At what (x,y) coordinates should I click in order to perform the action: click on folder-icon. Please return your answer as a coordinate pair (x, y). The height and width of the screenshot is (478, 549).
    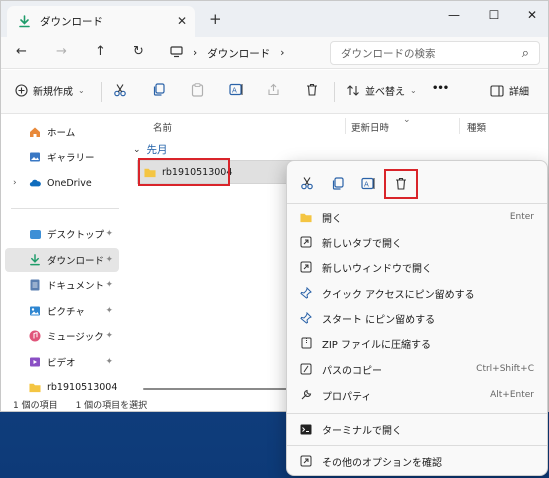
    Looking at the image, I should click on (35, 387).